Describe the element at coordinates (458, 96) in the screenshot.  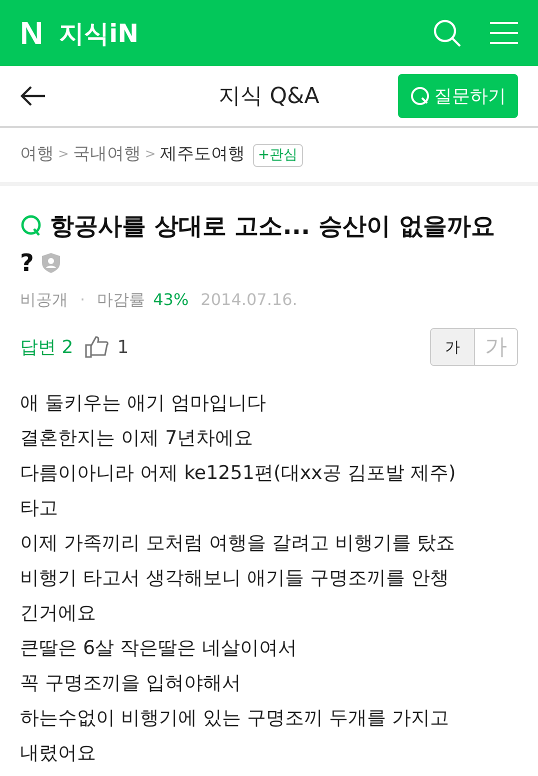
I see `ask-question-button: 질문하기` at that location.